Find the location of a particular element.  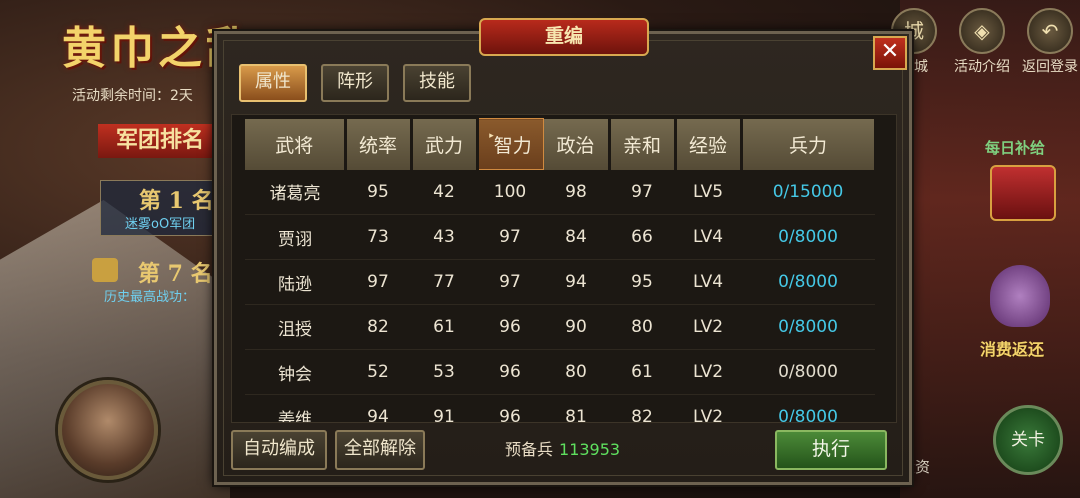

cell-politics: 90 is located at coordinates (576, 327).